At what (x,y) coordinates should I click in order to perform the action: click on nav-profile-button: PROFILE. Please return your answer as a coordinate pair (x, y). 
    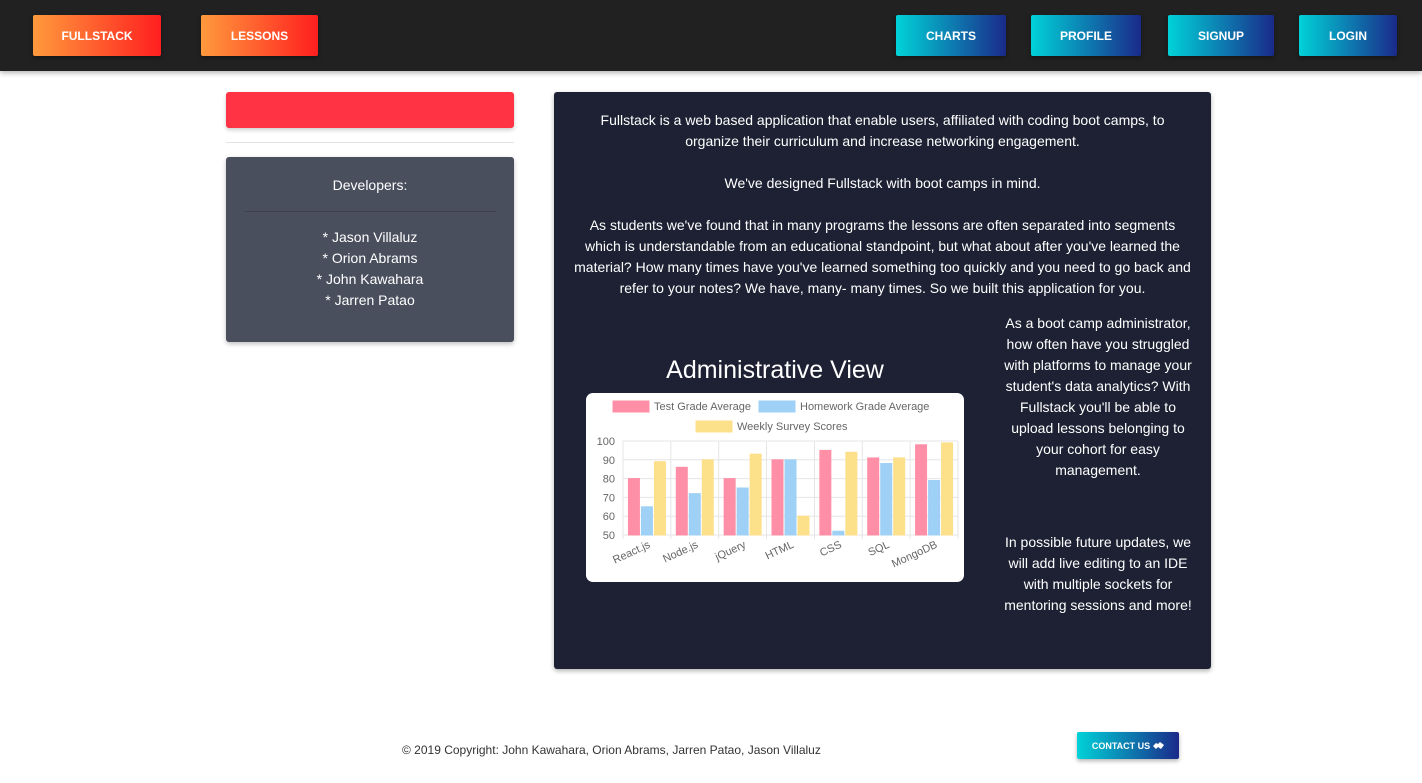
    Looking at the image, I should click on (1086, 35).